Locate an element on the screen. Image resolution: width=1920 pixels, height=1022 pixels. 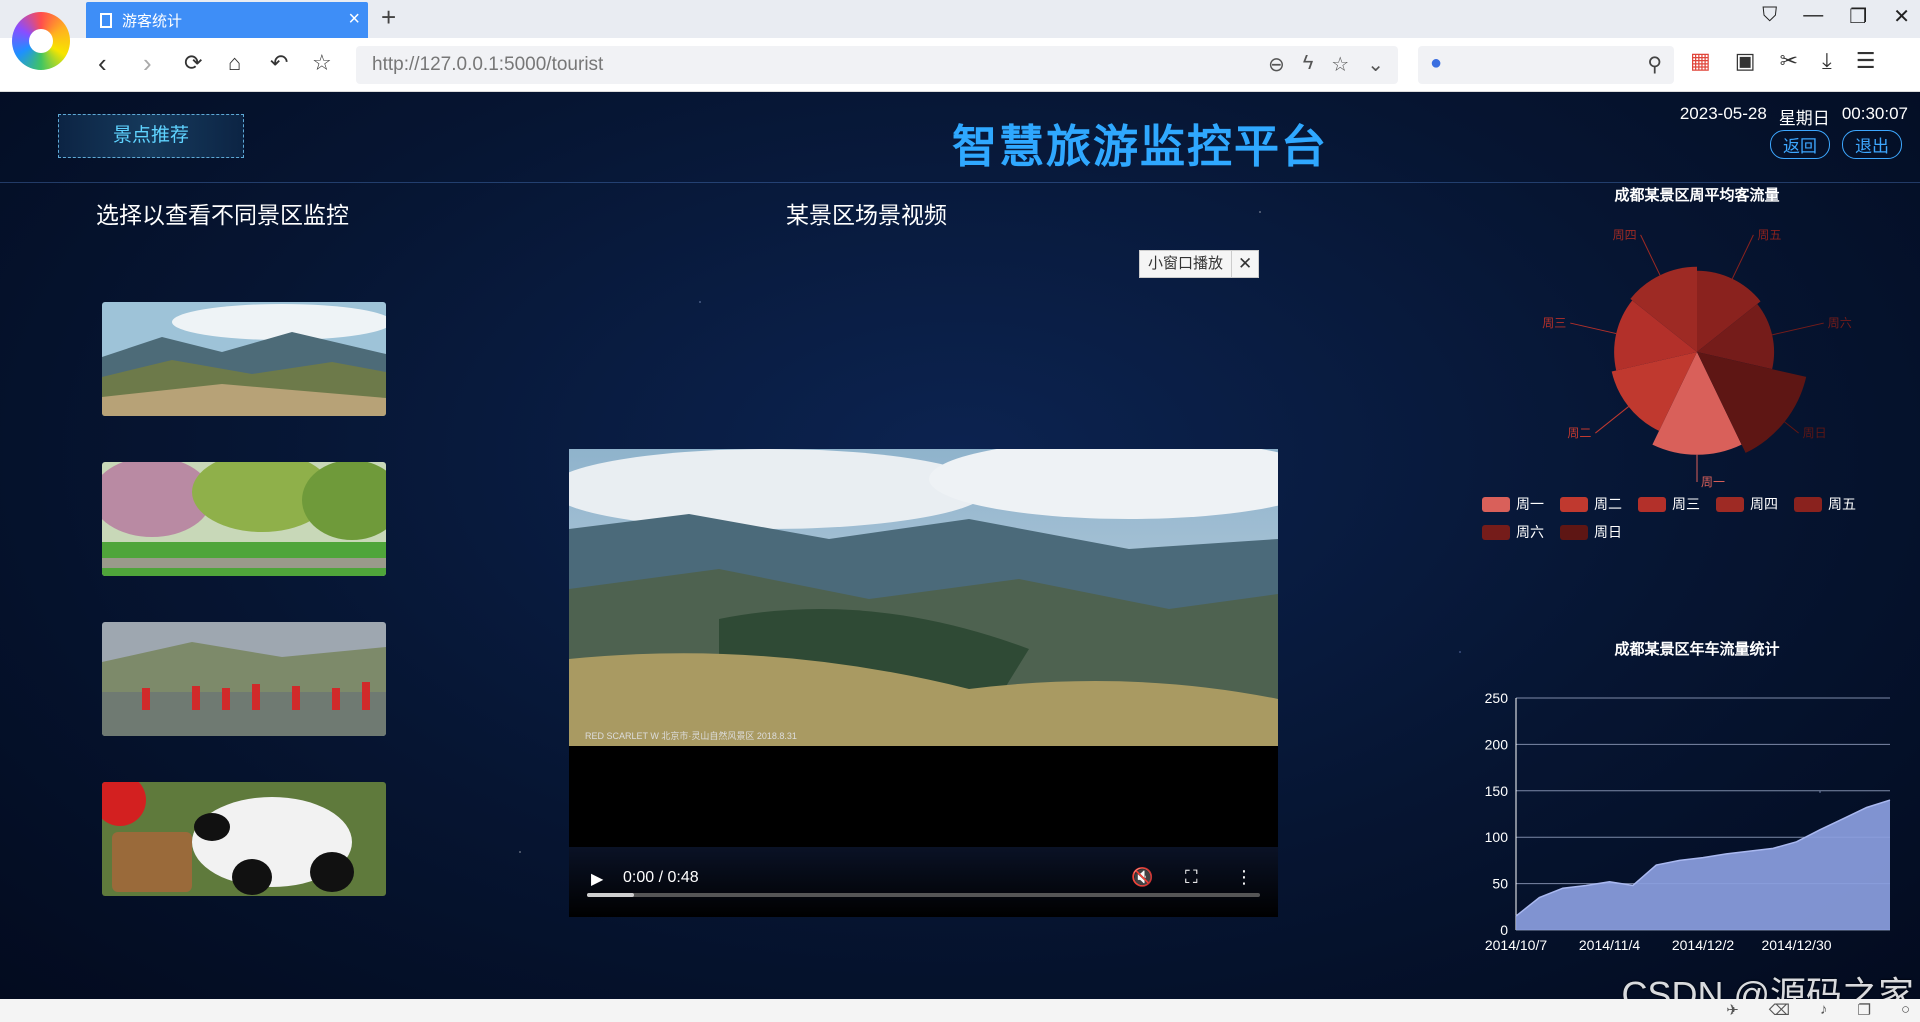
scissors-icon: ✂ is located at coordinates (1789, 61).